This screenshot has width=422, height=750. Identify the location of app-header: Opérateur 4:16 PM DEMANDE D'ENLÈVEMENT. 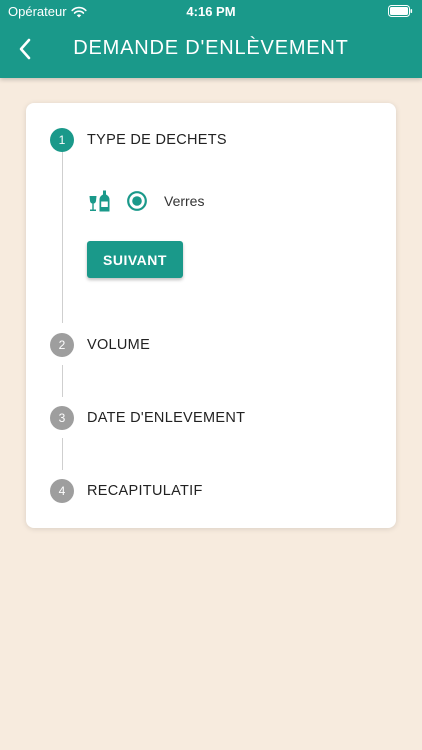
(211, 39).